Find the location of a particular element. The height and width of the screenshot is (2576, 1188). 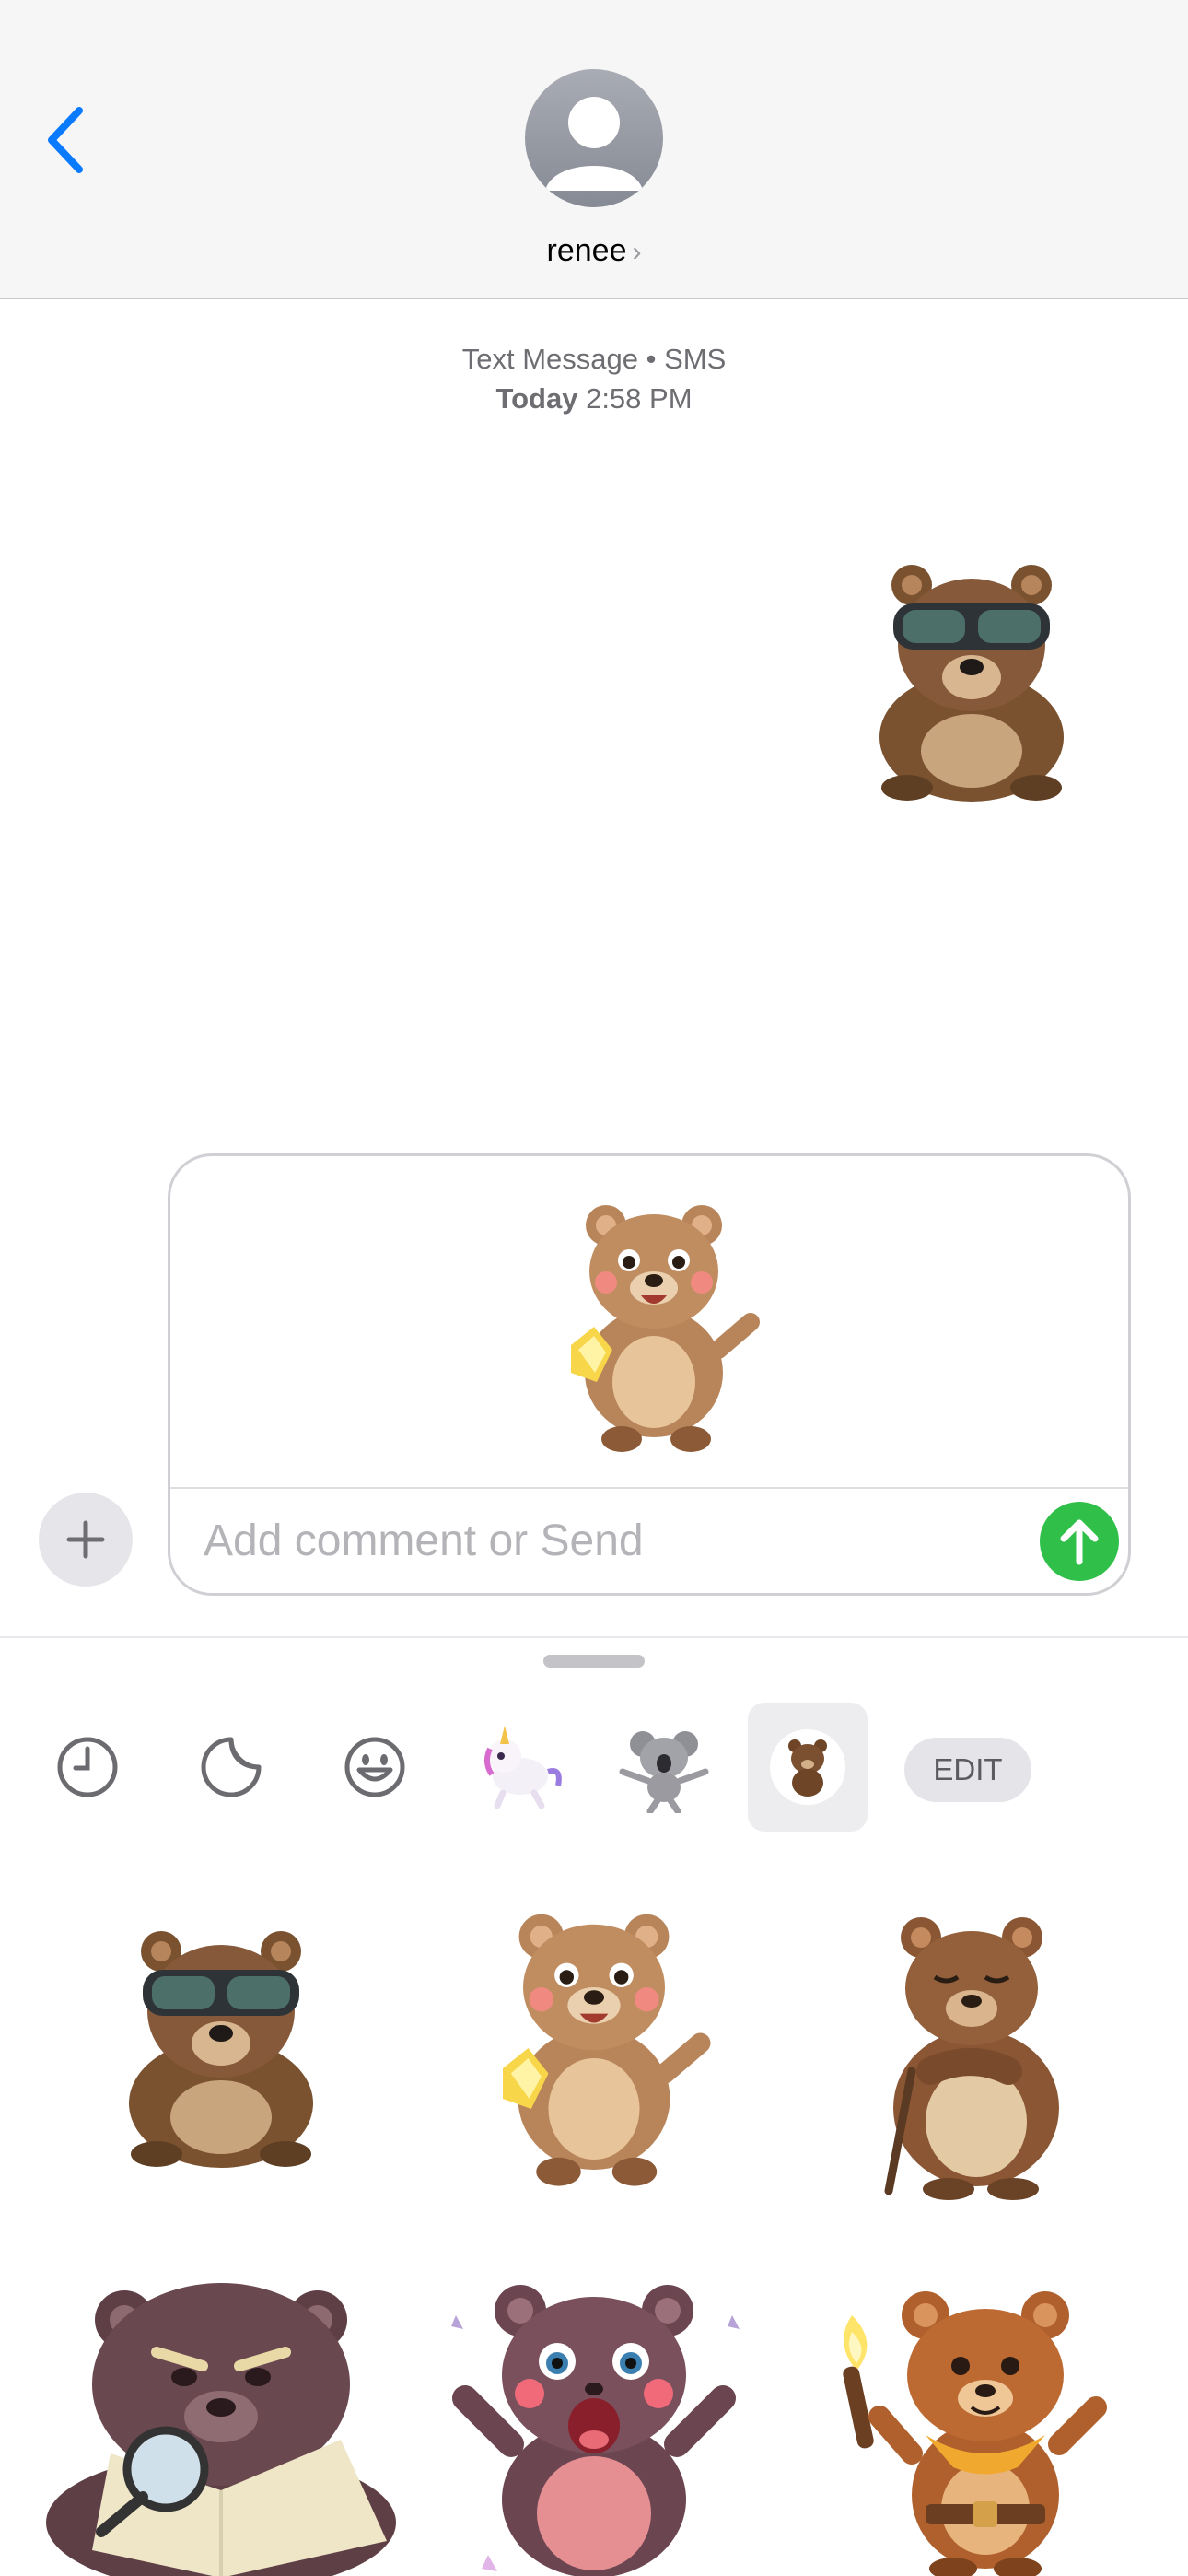

avatar is located at coordinates (594, 138).